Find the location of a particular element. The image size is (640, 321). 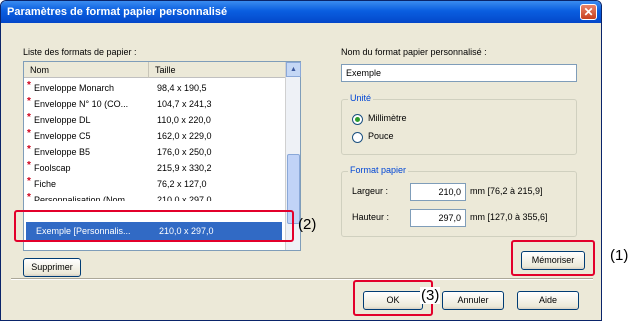

help-button: Aide is located at coordinates (548, 300).